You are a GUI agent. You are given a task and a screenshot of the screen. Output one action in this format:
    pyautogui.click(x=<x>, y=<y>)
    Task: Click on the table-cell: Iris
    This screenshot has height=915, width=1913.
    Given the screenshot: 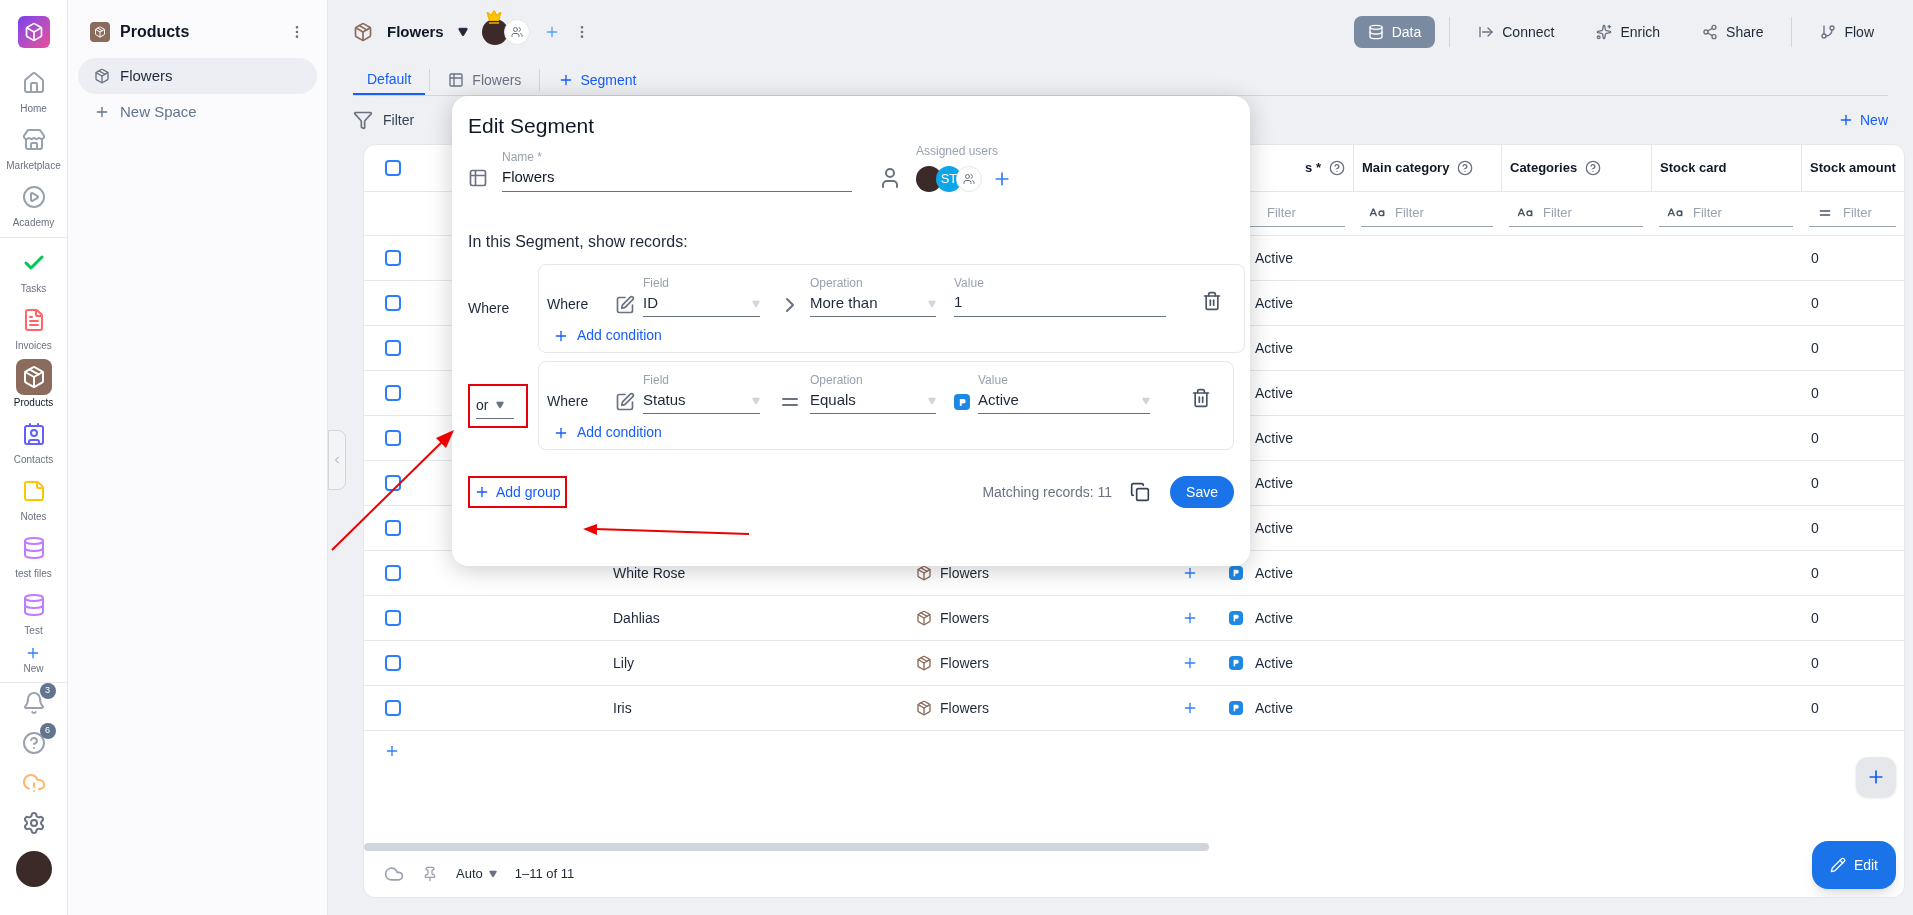 What is the action you would take?
    pyautogui.click(x=622, y=707)
    